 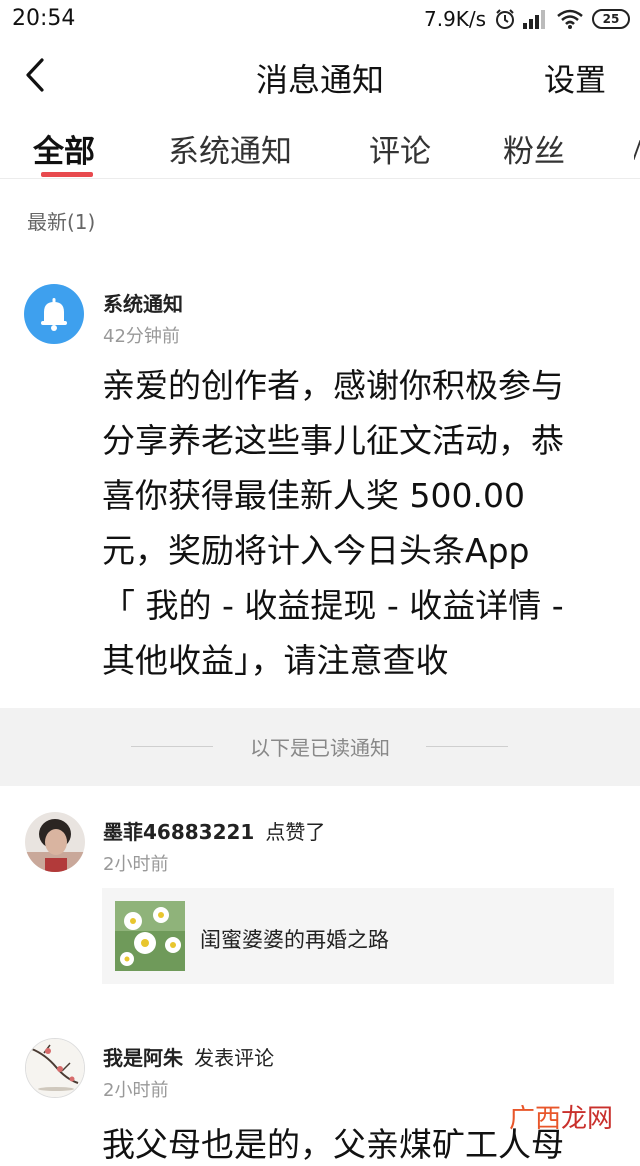 What do you see at coordinates (275, 660) in the screenshot?
I see `body-line: 其他收益」，请注意查收` at bounding box center [275, 660].